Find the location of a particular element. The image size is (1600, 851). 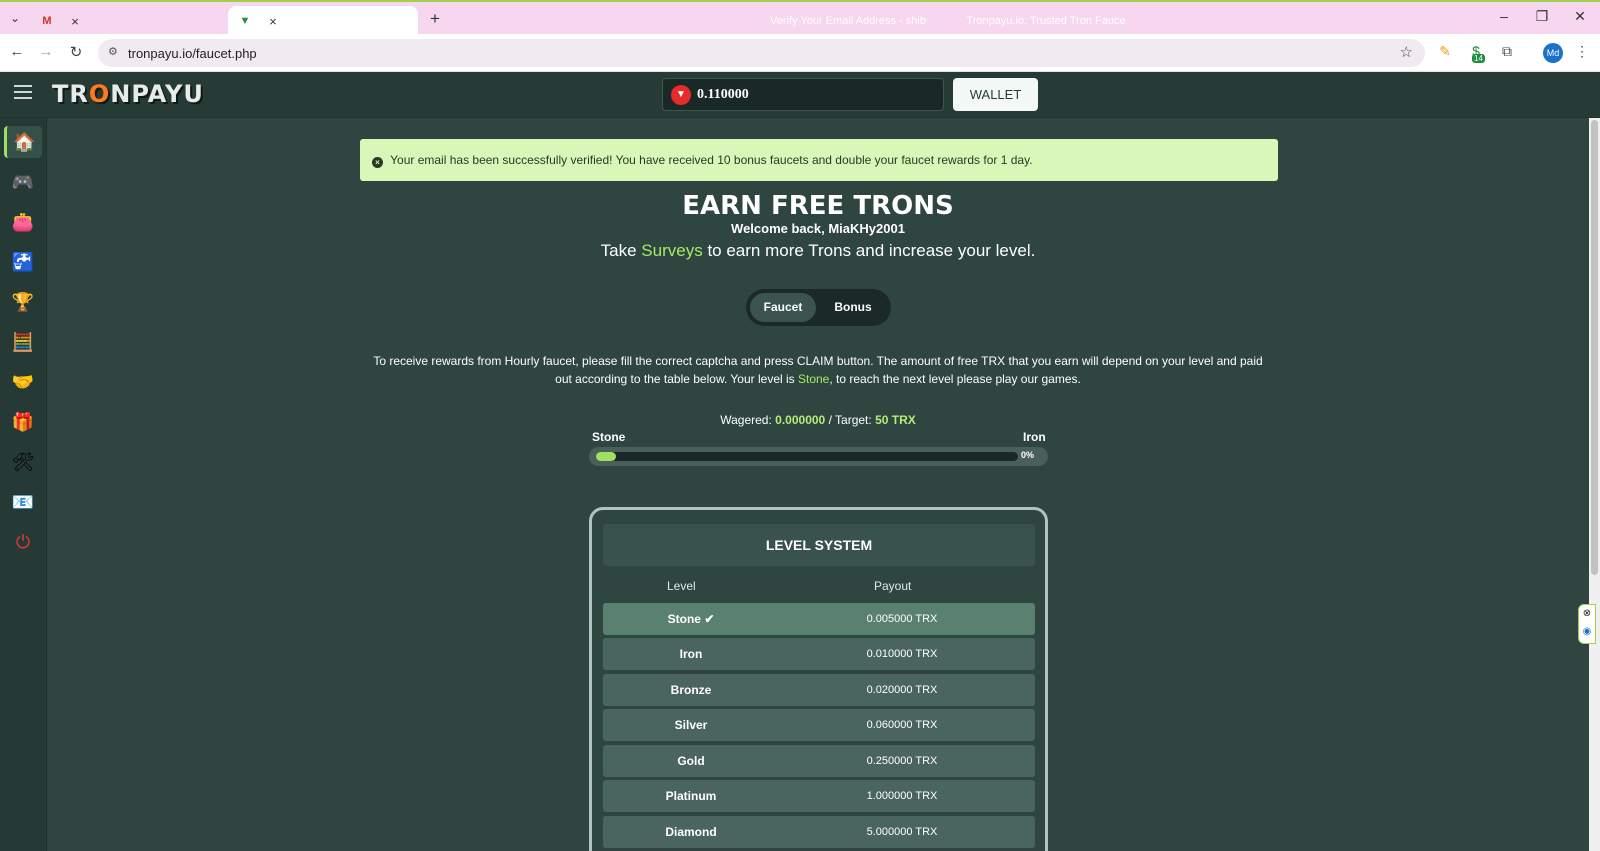

mail-icon: 📧 is located at coordinates (23, 502).